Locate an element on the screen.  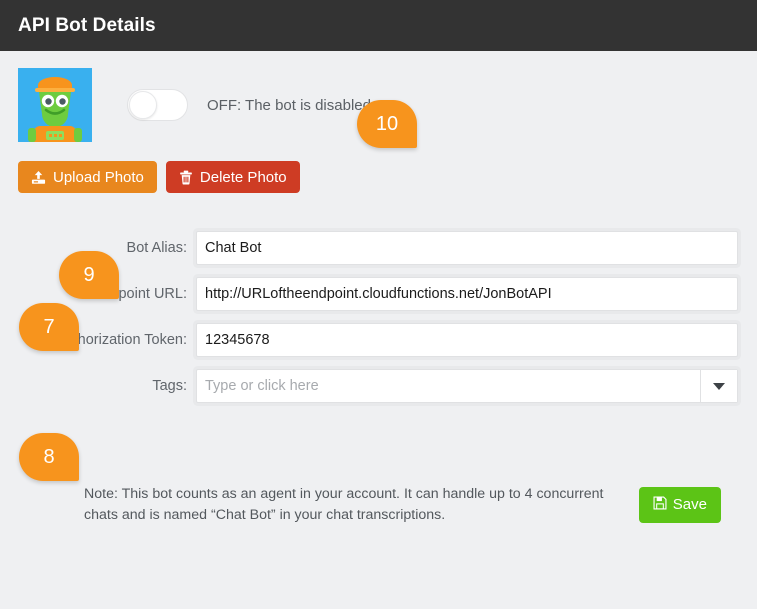
toggle-knob is located at coordinates (143, 105).